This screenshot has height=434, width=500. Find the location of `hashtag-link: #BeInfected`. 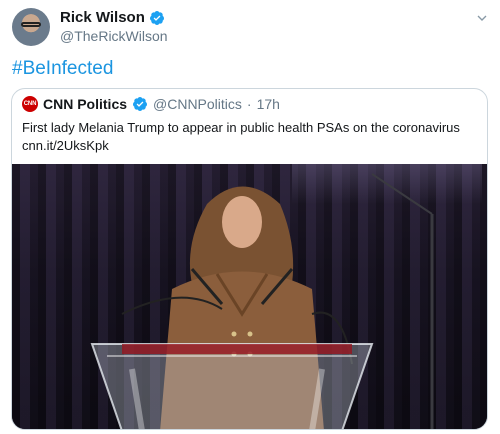

hashtag-link: #BeInfected is located at coordinates (62, 69).